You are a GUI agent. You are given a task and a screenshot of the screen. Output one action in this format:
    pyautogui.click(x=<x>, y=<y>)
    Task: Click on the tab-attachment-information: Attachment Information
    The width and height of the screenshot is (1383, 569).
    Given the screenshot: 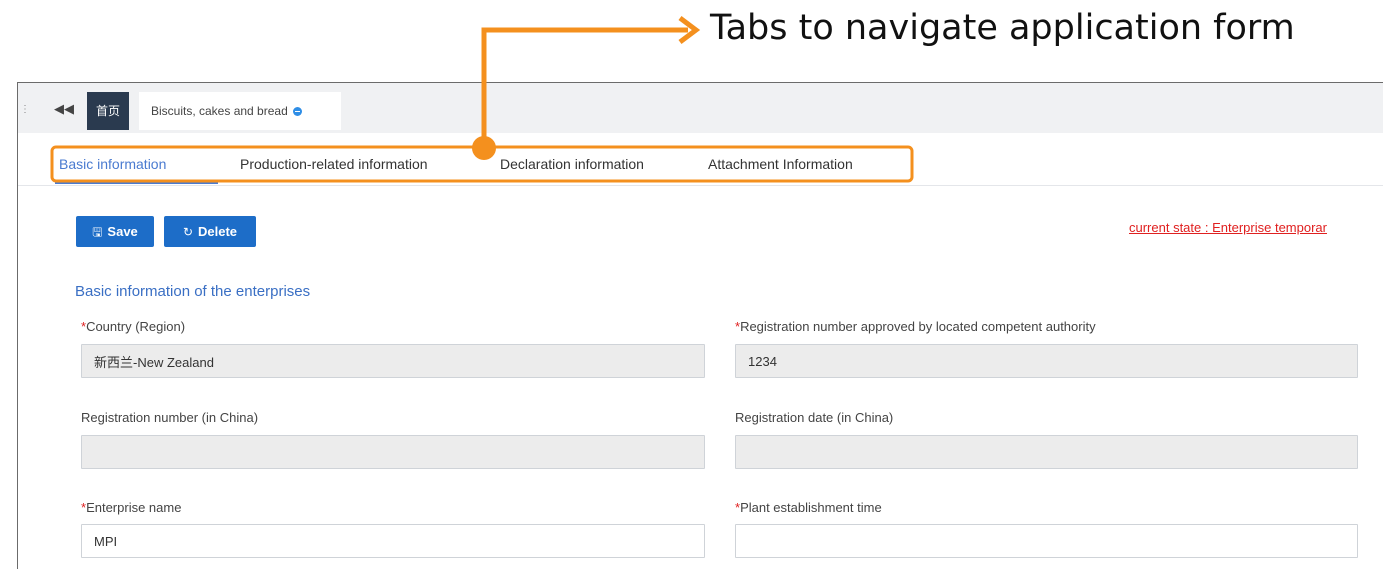 What is the action you would take?
    pyautogui.click(x=780, y=164)
    